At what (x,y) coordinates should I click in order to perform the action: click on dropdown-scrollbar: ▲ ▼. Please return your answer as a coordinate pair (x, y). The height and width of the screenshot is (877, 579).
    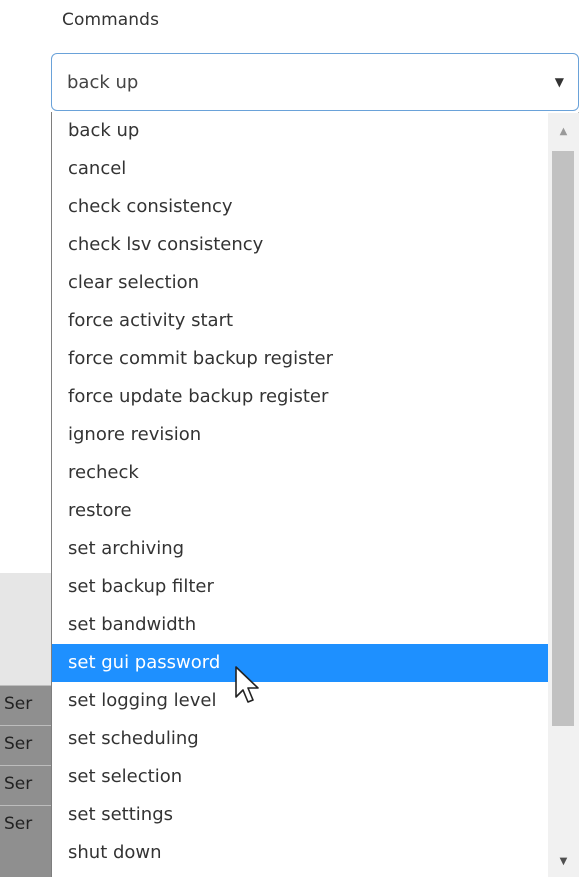
    Looking at the image, I should click on (563, 495).